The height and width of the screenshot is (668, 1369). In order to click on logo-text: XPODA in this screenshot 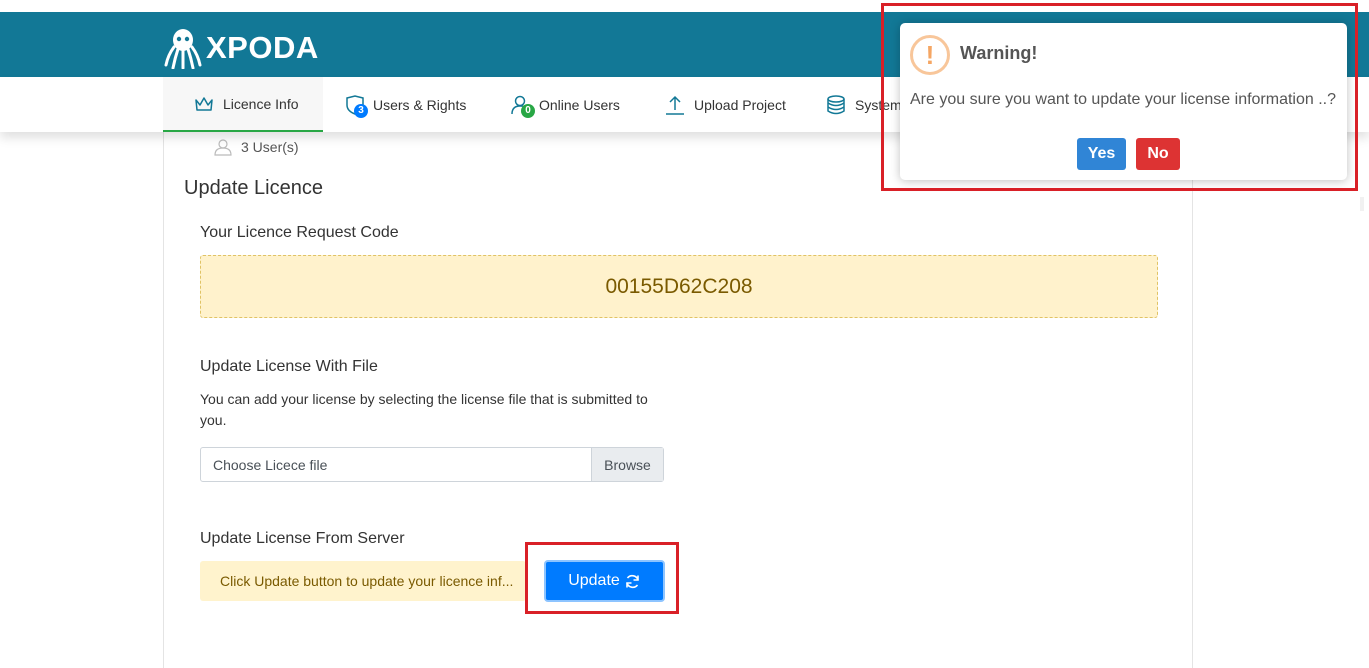, I will do `click(262, 47)`.